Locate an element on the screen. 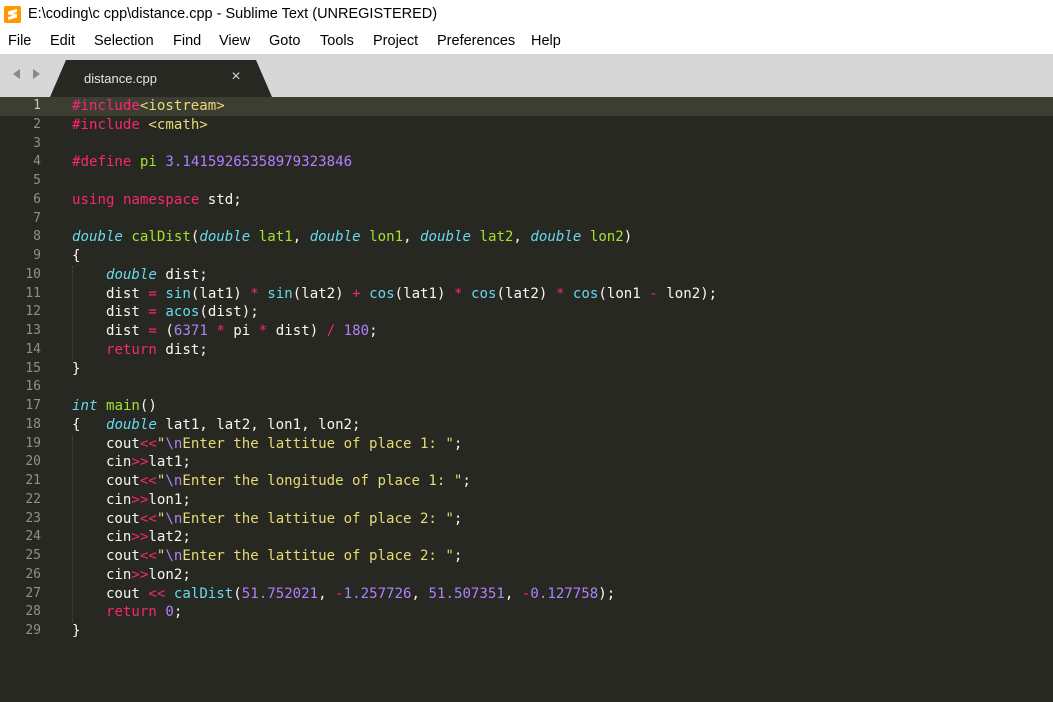  line-number: 27 is located at coordinates (33, 593).